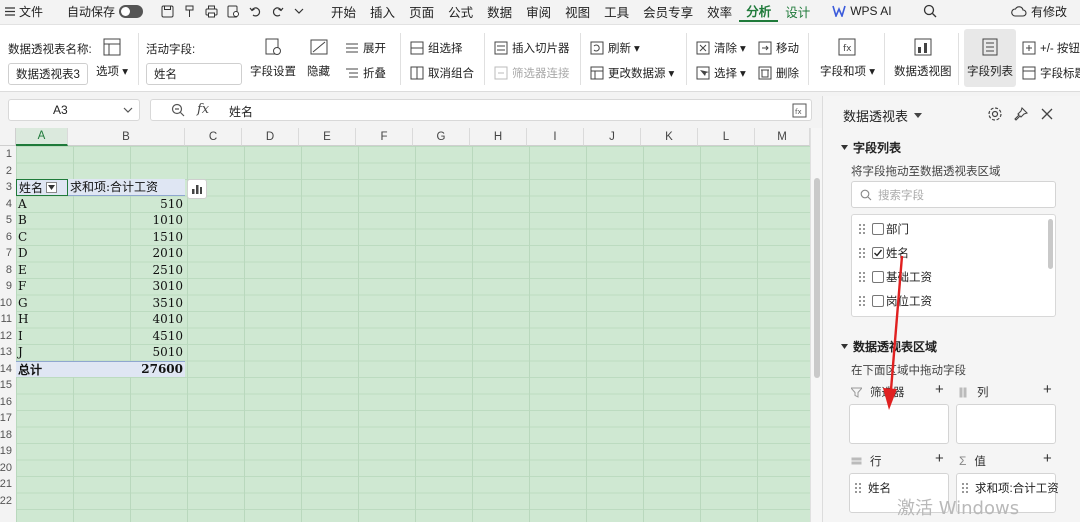  What do you see at coordinates (8, 220) in the screenshot?
I see `row-header: 5` at bounding box center [8, 220].